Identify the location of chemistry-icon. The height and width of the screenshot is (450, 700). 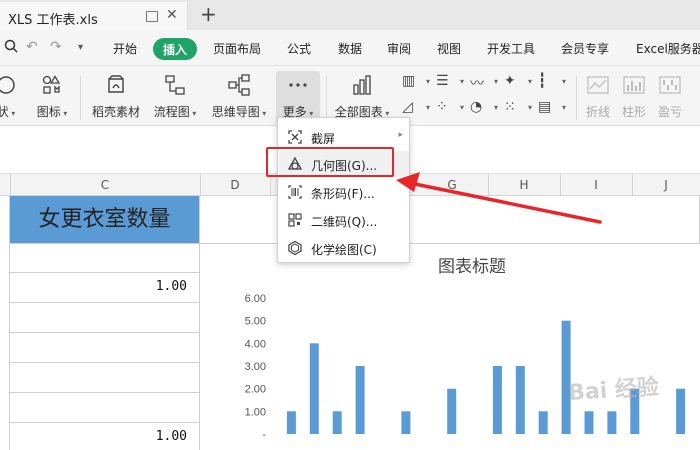
(295, 248).